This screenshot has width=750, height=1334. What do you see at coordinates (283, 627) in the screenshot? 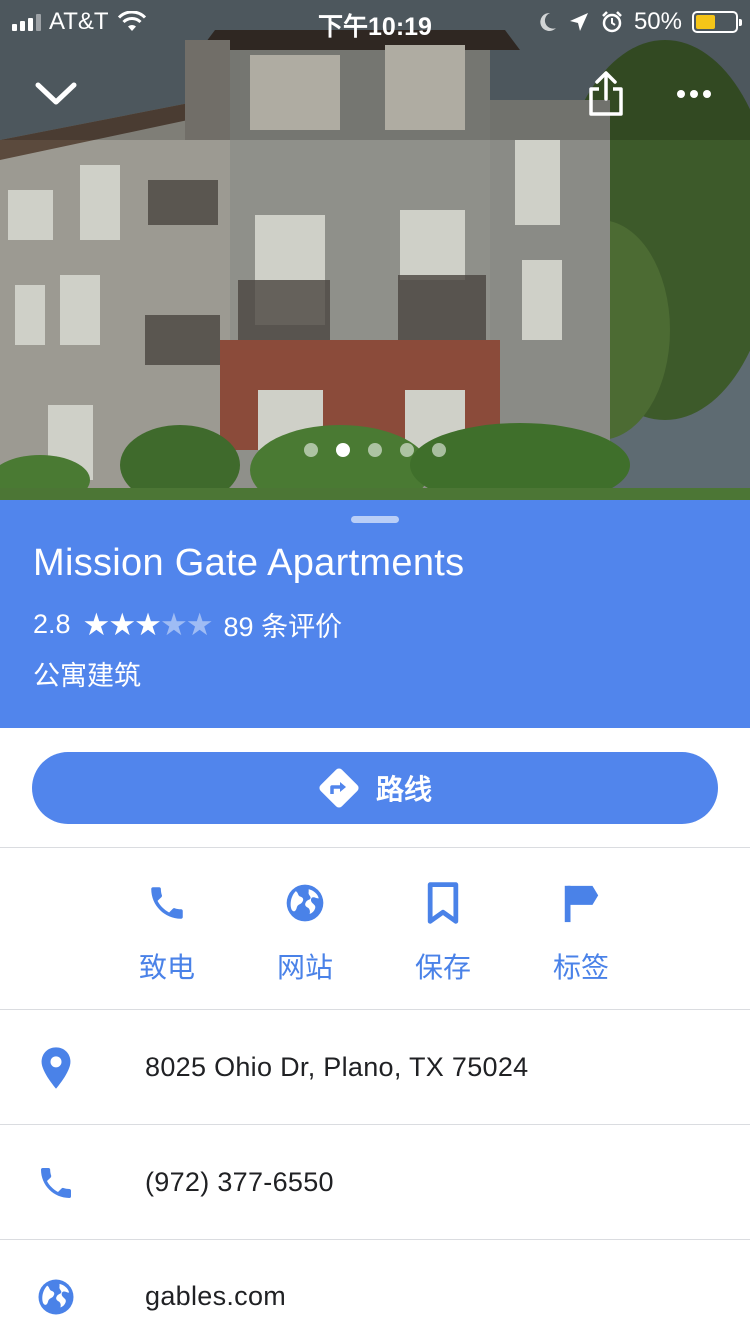
I see `review-count: 89 条评价` at bounding box center [283, 627].